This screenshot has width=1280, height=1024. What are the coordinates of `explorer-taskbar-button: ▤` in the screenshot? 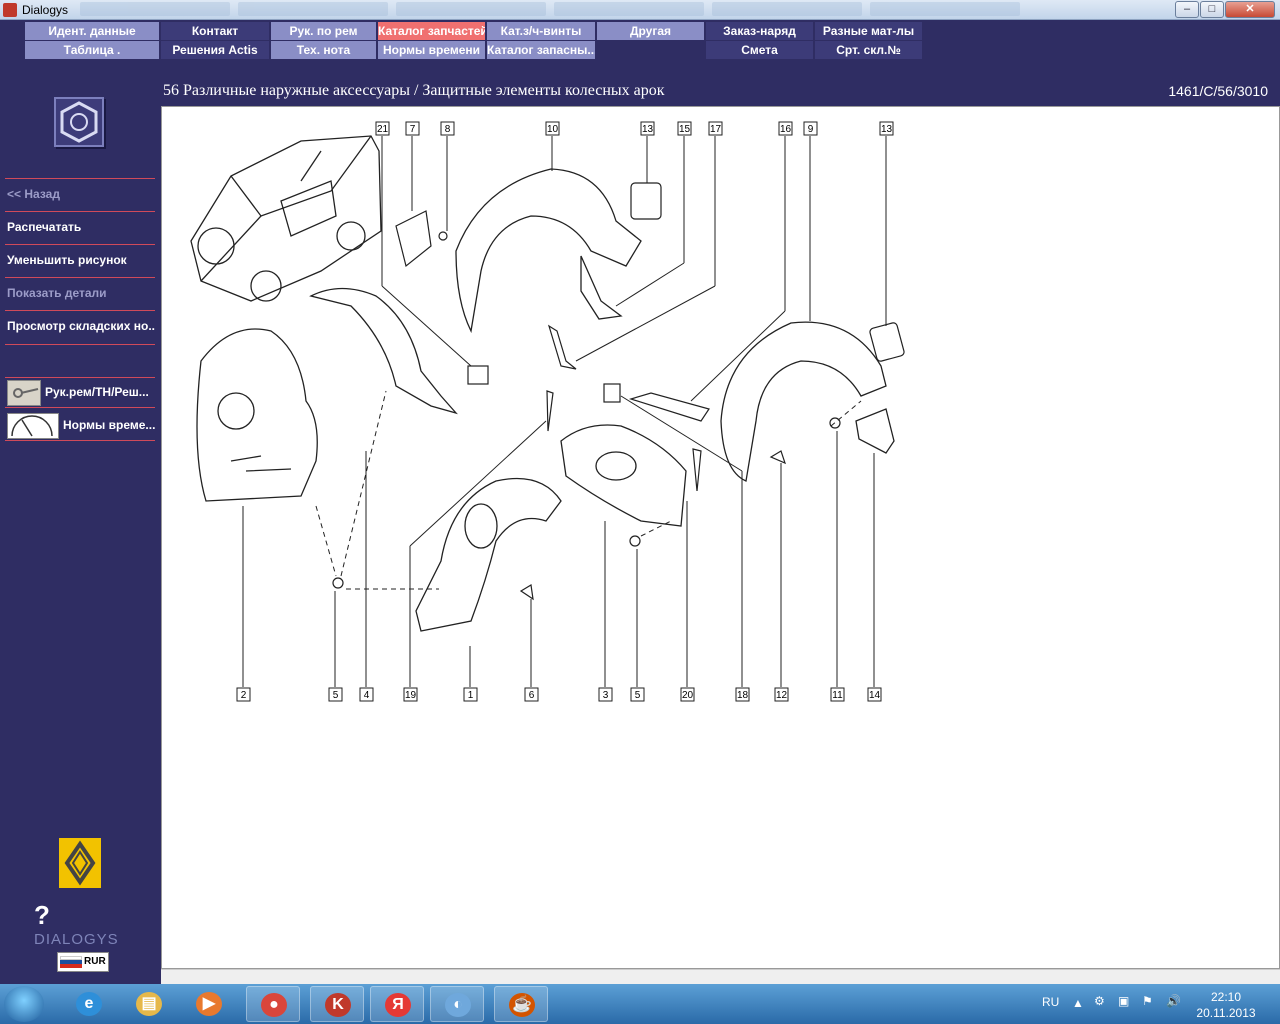 It's located at (149, 1004).